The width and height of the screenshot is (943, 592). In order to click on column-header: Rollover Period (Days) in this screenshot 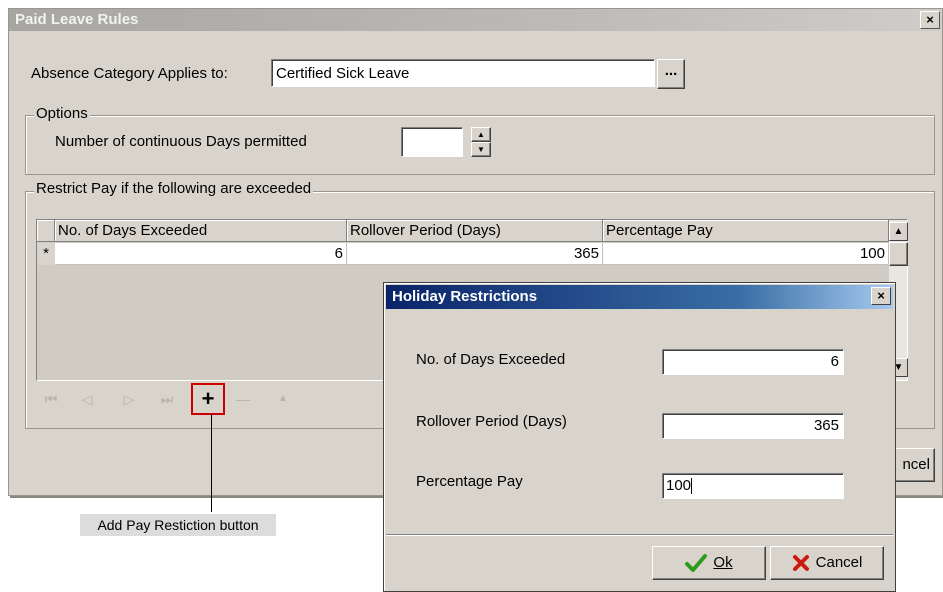, I will do `click(475, 231)`.